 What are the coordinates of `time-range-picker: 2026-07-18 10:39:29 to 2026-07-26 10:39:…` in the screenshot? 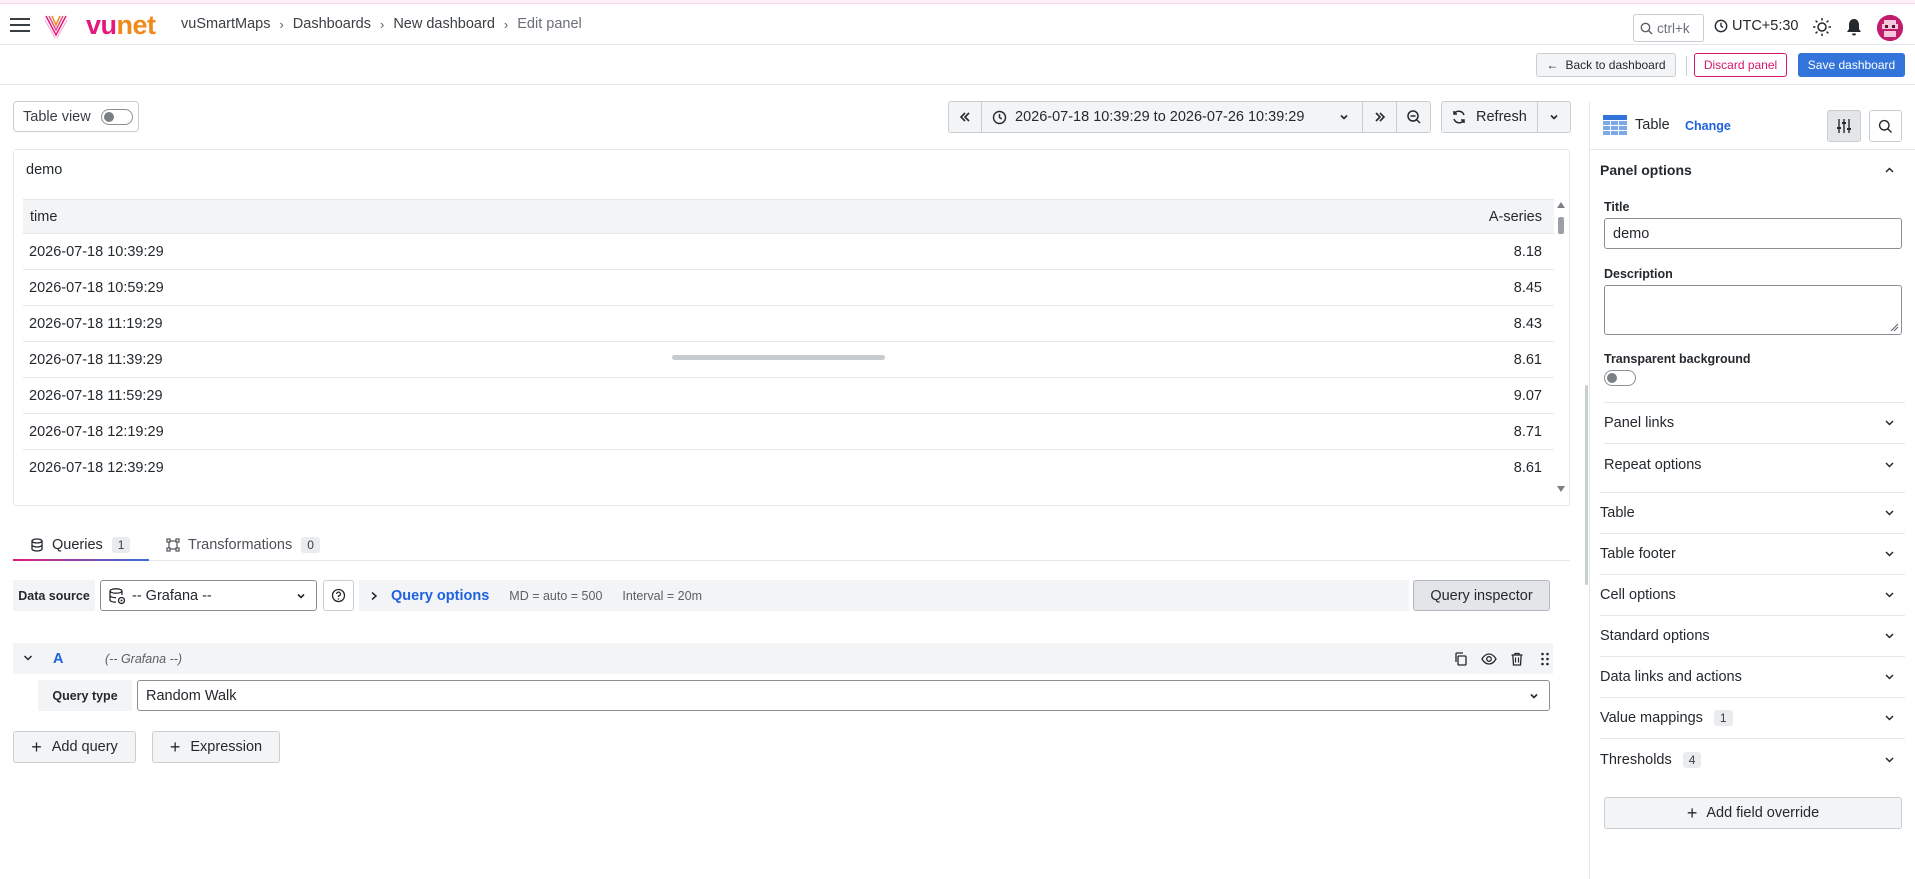 It's located at (1172, 117).